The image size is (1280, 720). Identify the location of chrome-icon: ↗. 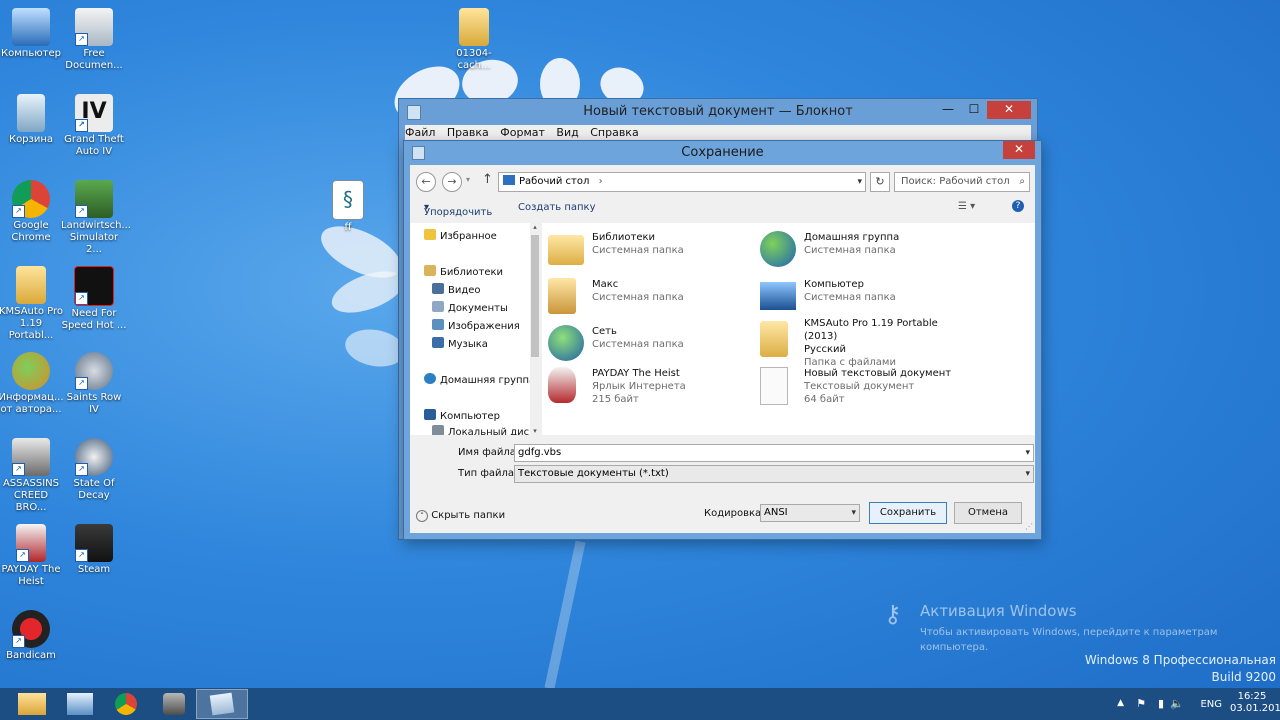
(31, 199).